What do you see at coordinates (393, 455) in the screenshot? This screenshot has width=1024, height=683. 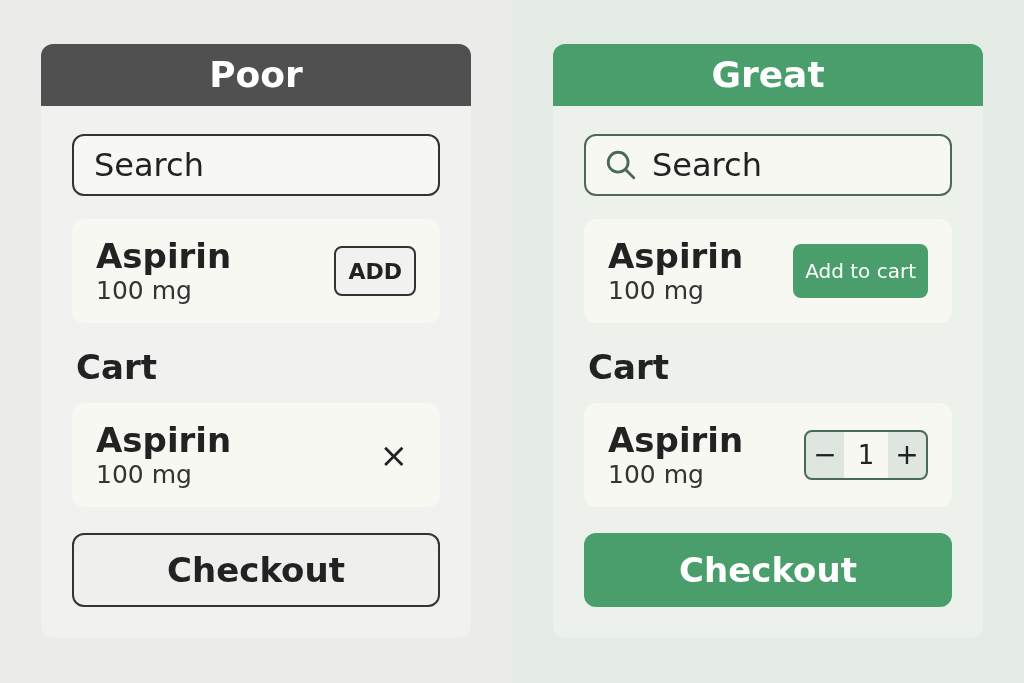 I see `remove-button: ×` at bounding box center [393, 455].